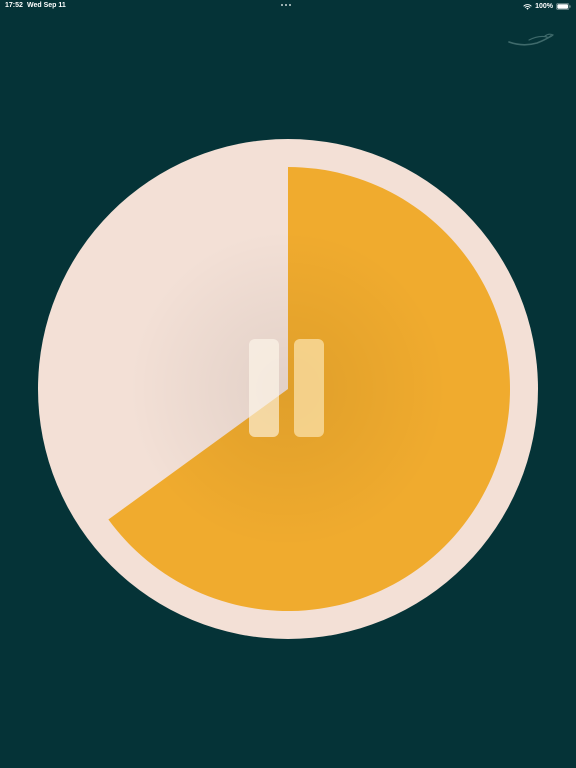 The height and width of the screenshot is (768, 576). Describe the element at coordinates (46, 5) in the screenshot. I see `status-date: Wed Sep 11` at that location.